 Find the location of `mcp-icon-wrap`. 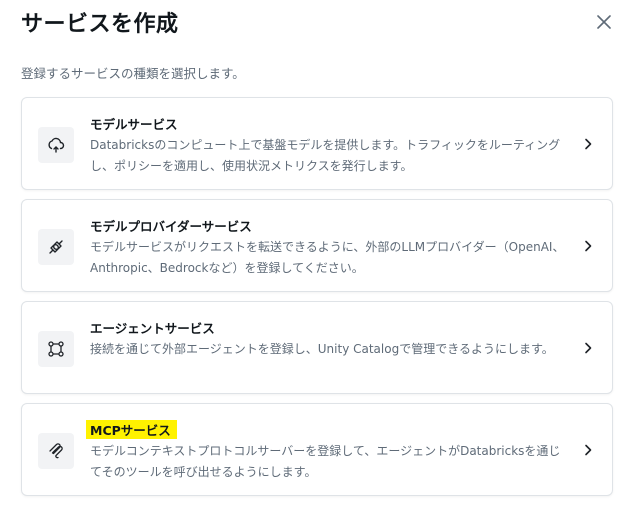

mcp-icon-wrap is located at coordinates (56, 451).